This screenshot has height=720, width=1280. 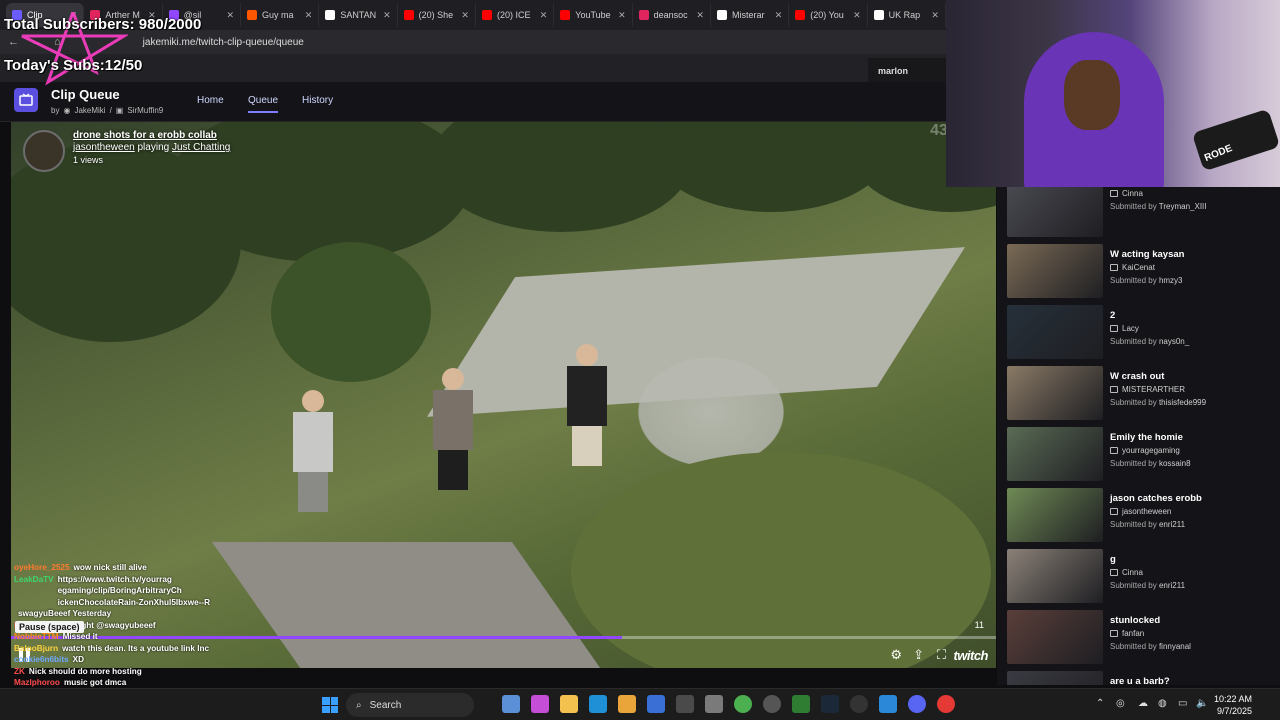 What do you see at coordinates (1146, 437) in the screenshot?
I see `queue-clip-title: Emily the homie` at bounding box center [1146, 437].